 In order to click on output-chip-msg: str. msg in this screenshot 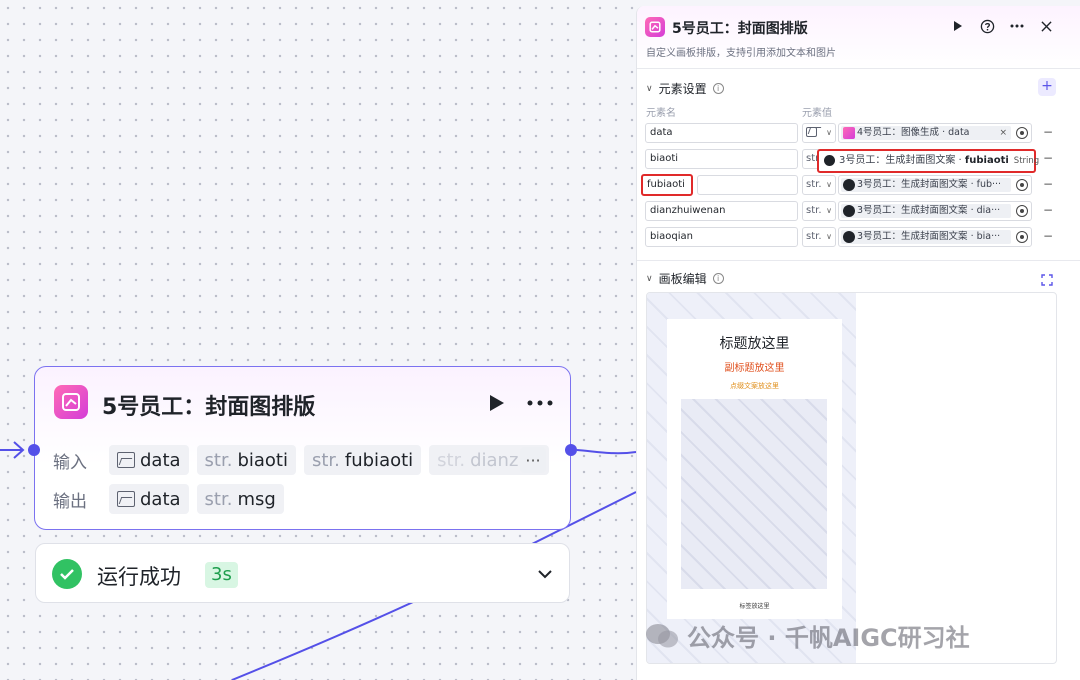, I will do `click(240, 499)`.